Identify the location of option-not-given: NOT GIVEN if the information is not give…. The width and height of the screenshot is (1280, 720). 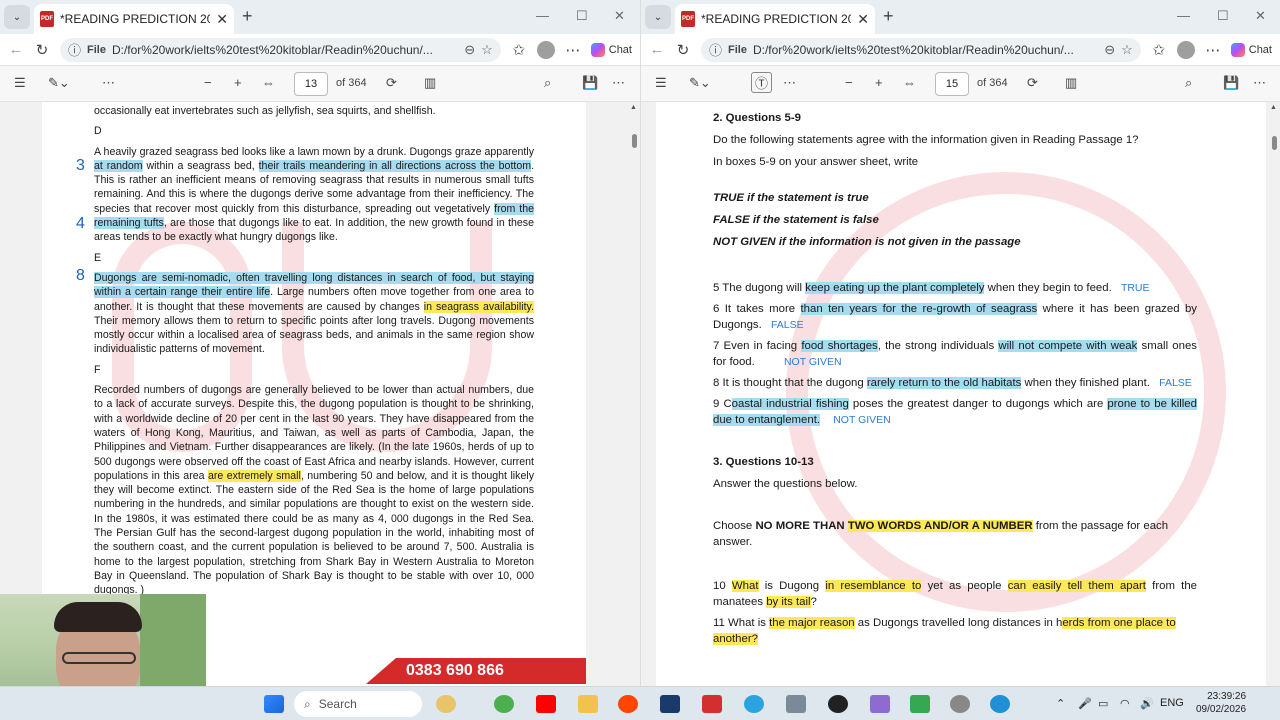
(867, 242).